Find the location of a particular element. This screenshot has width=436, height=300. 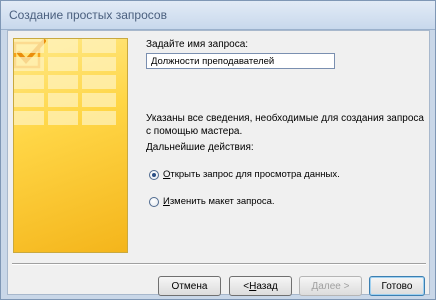

option-open-query: Открыть запрос для просмотра данных. is located at coordinates (244, 174).